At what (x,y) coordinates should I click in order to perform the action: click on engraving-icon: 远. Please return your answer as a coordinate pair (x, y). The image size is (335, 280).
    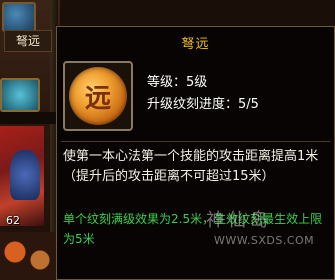
    Looking at the image, I should click on (98, 96).